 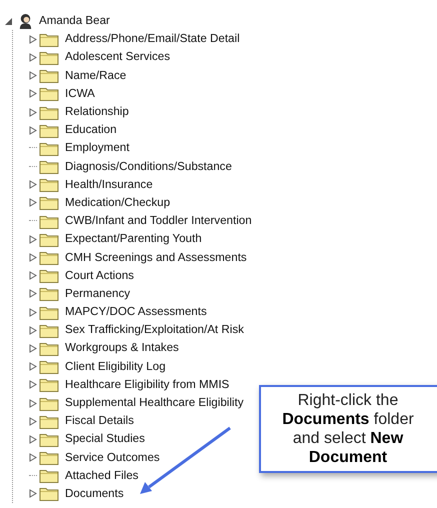 What do you see at coordinates (97, 148) in the screenshot?
I see `tree-item-label: Employment` at bounding box center [97, 148].